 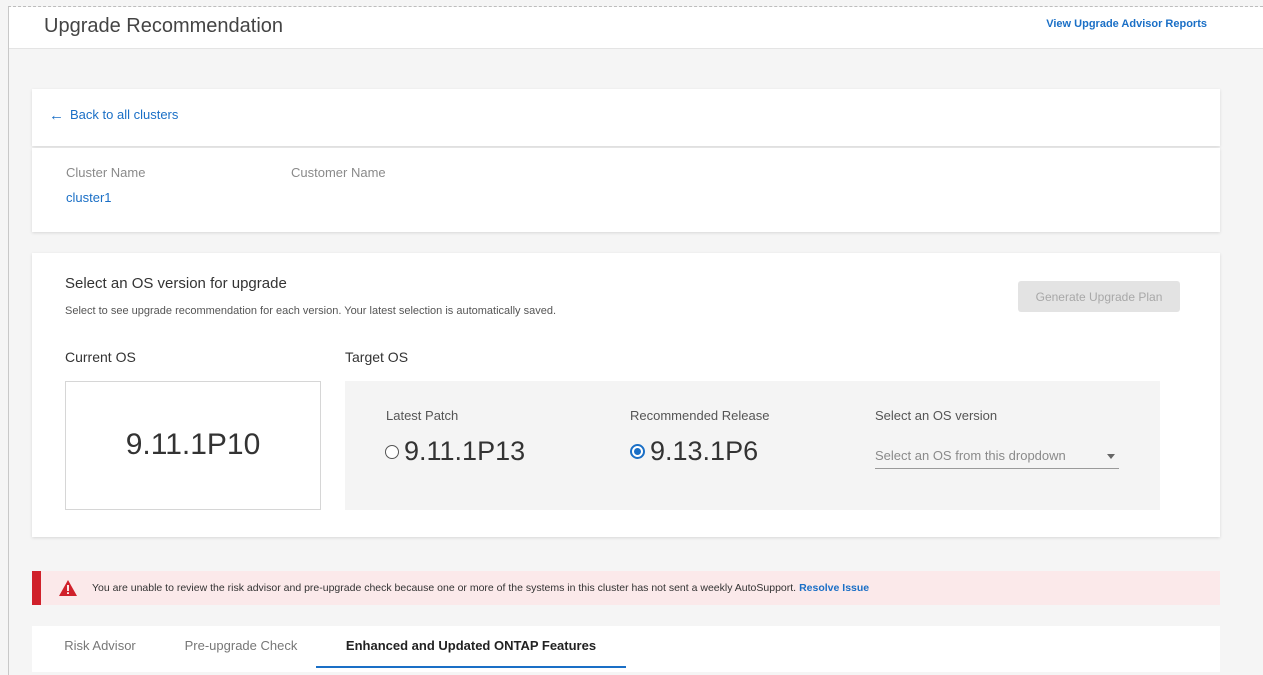 I want to click on current-os-label: Current OS, so click(x=100, y=357).